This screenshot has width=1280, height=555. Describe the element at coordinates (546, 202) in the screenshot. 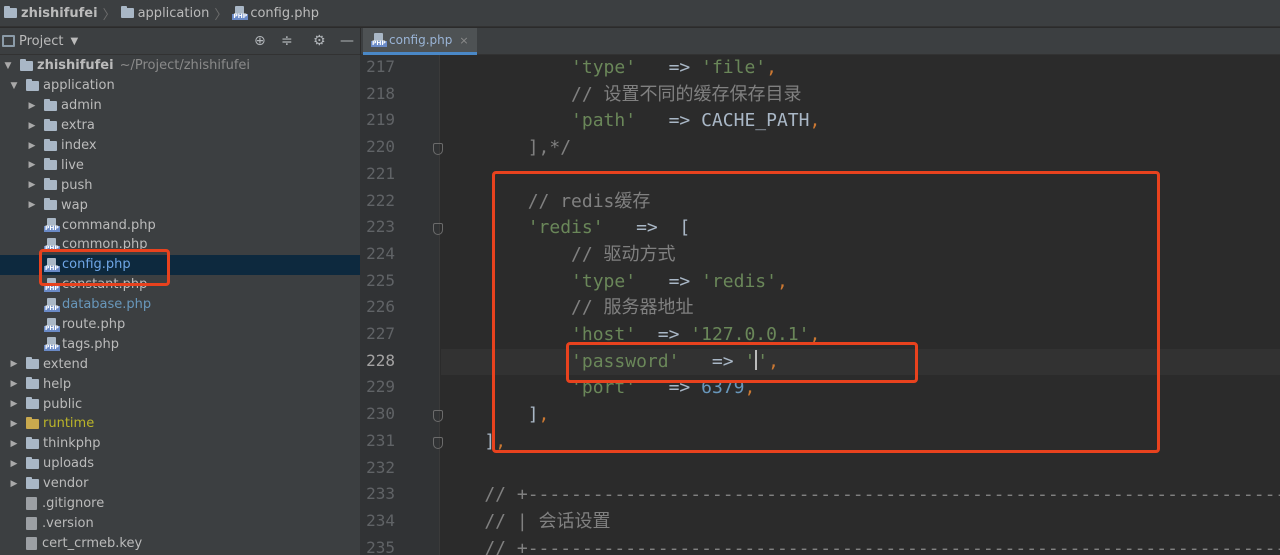

I see `code-line: // redis缓存` at that location.